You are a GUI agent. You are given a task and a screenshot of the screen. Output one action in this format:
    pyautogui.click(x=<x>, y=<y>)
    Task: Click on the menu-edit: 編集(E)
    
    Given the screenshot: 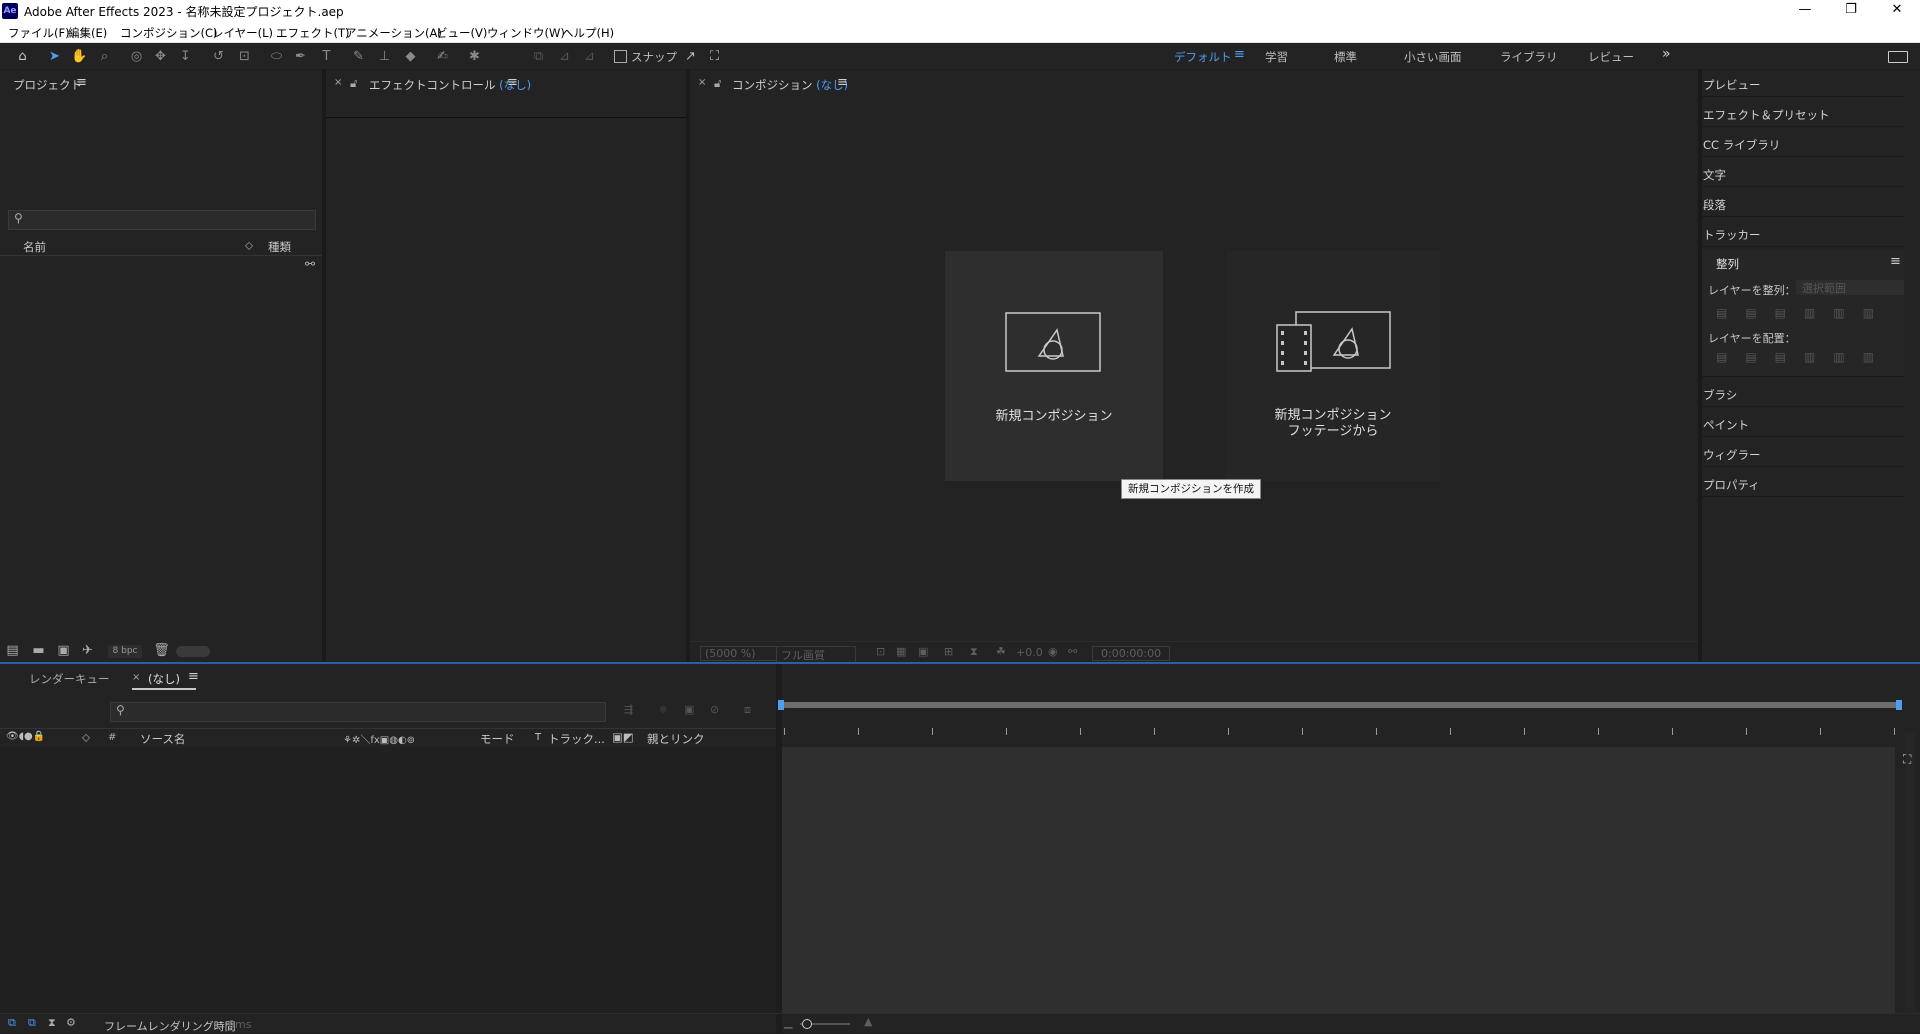 What is the action you would take?
    pyautogui.click(x=87, y=33)
    